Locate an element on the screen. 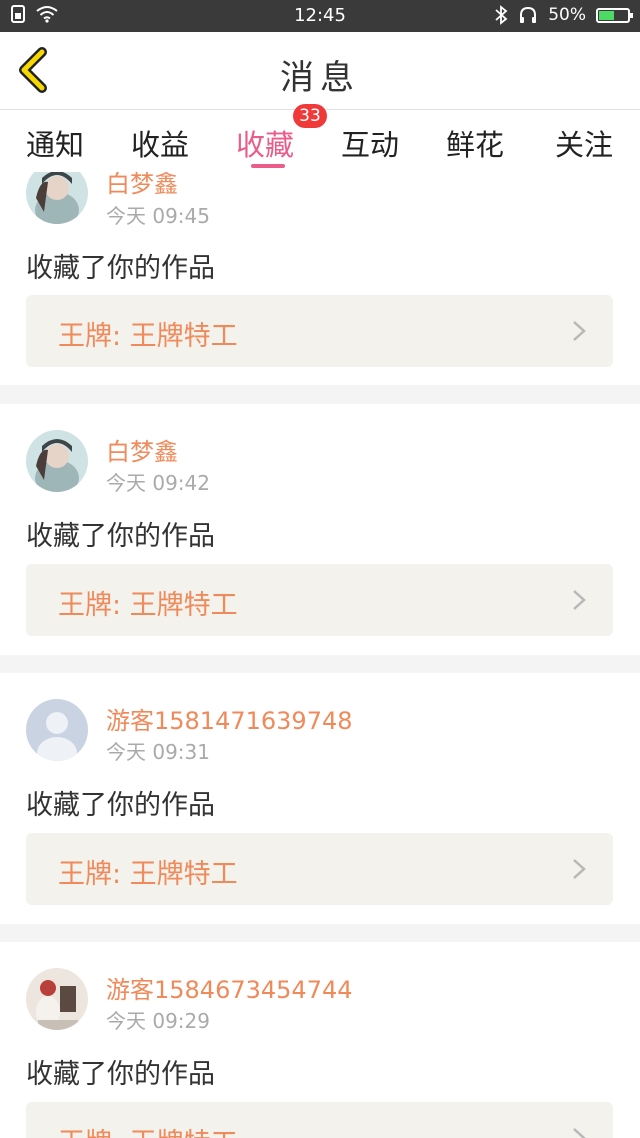 The image size is (640, 1138). username: 游客1581471639748 is located at coordinates (229, 718).